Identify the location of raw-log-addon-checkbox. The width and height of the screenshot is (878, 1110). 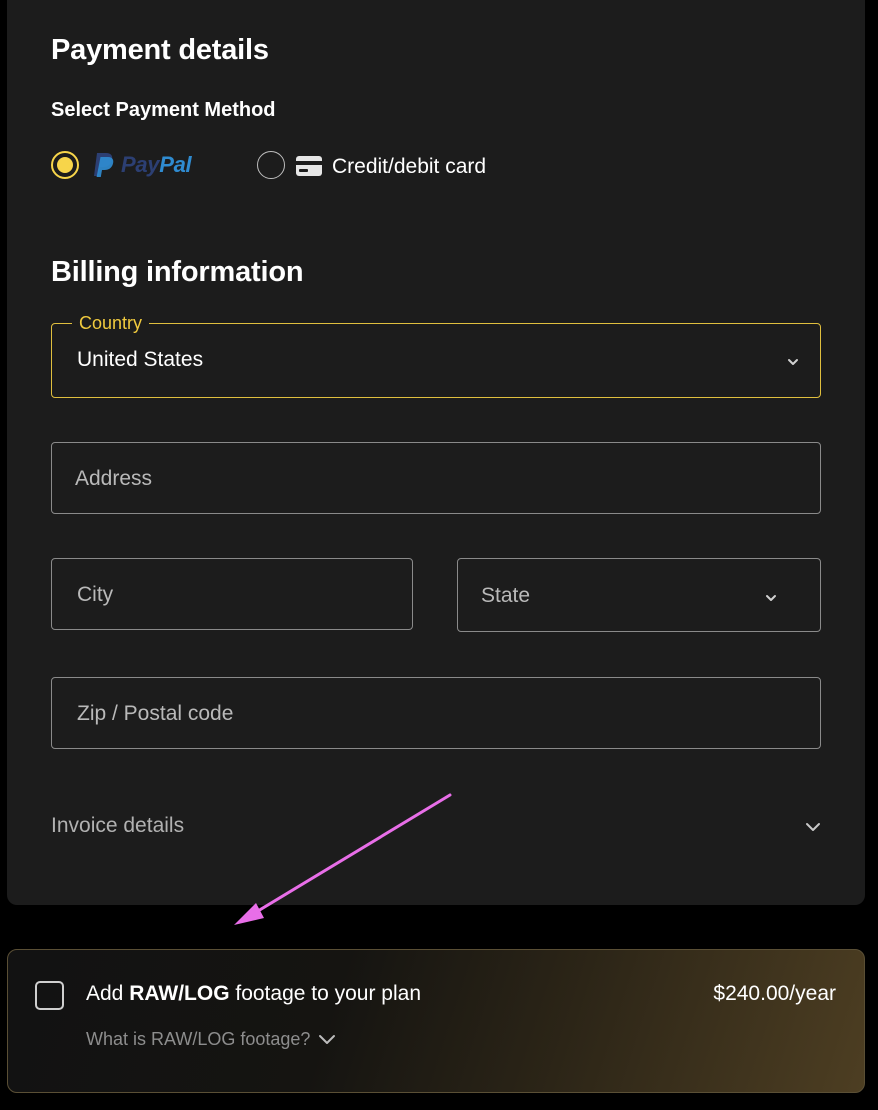
(49, 995).